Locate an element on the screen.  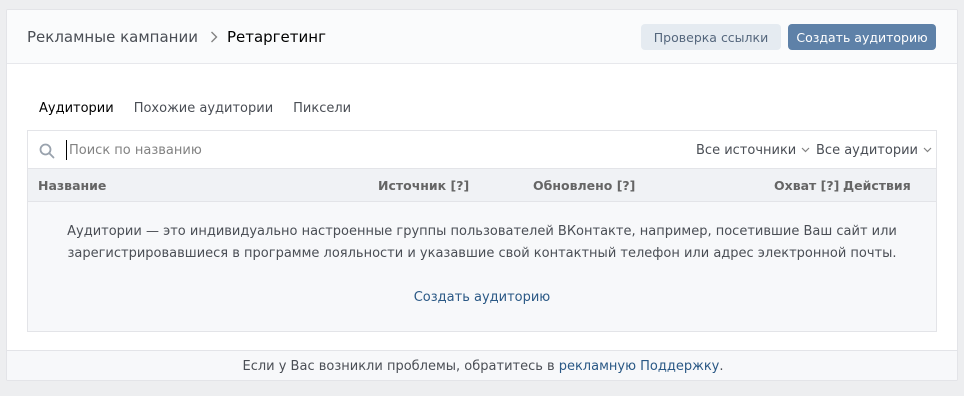
support-link: рекламную Поддержку is located at coordinates (639, 366).